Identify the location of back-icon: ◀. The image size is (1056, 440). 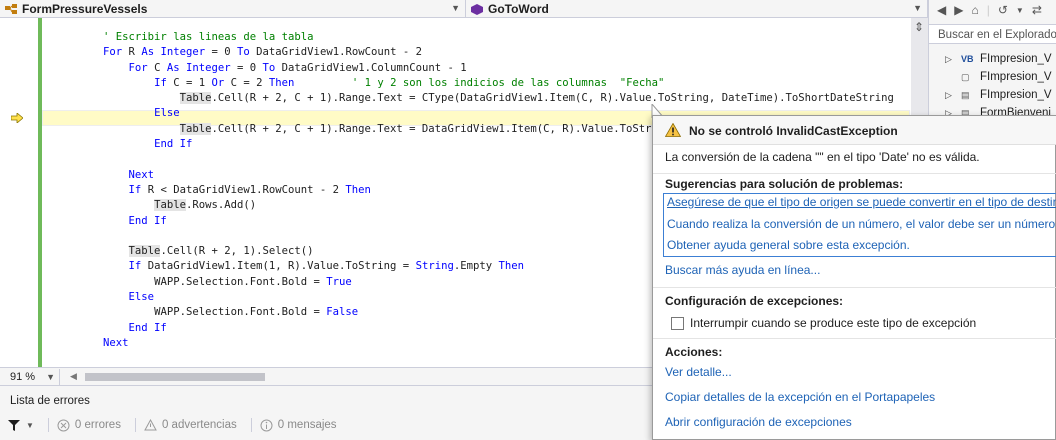
(941, 10).